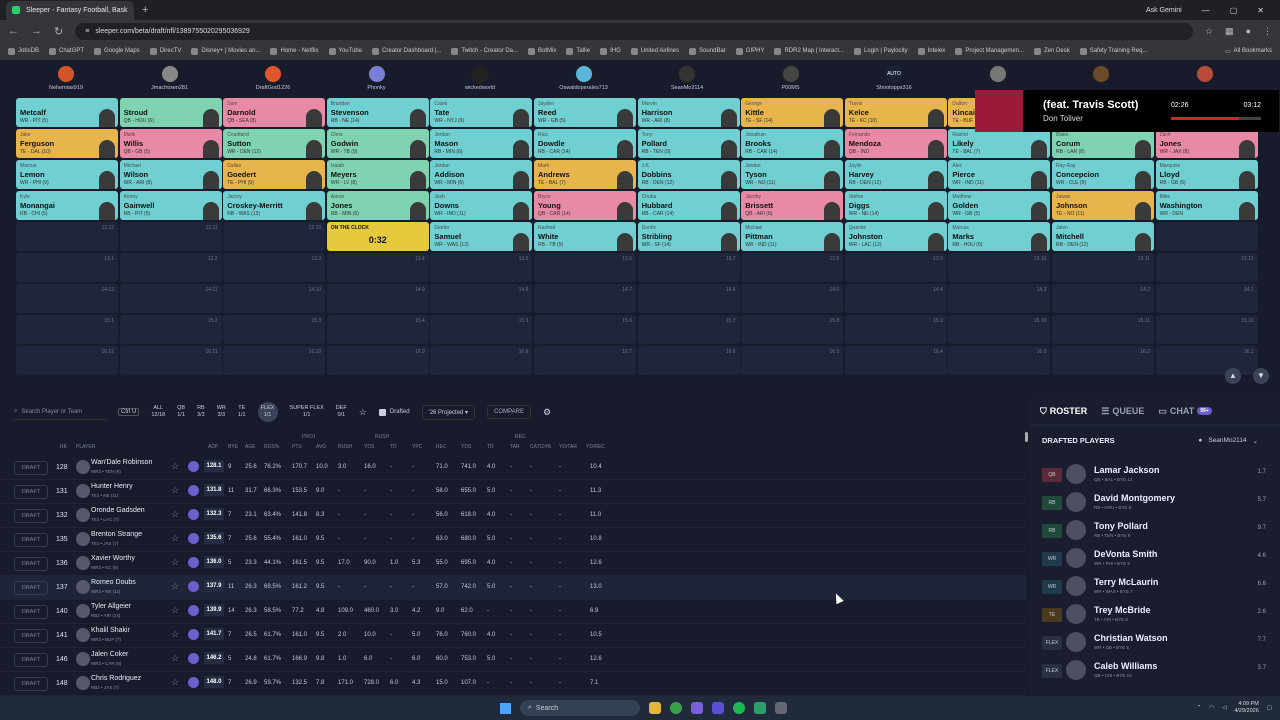 The width and height of the screenshot is (1280, 720). I want to click on team-slot: Nehemias919, so click(66, 75).